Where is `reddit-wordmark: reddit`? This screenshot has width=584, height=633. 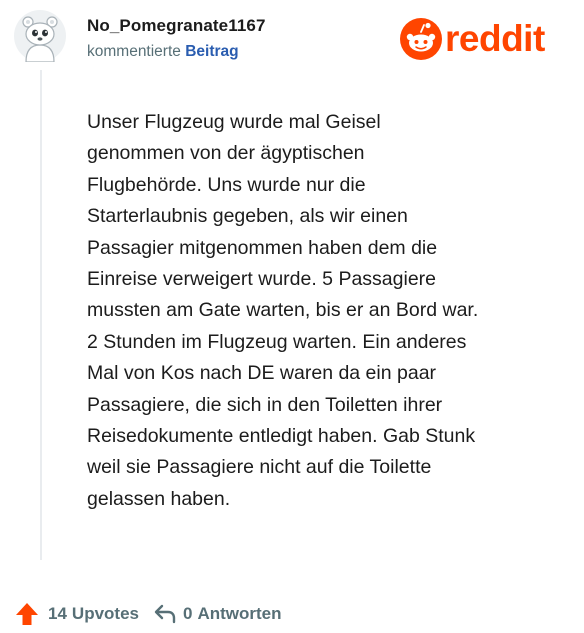 reddit-wordmark: reddit is located at coordinates (495, 38).